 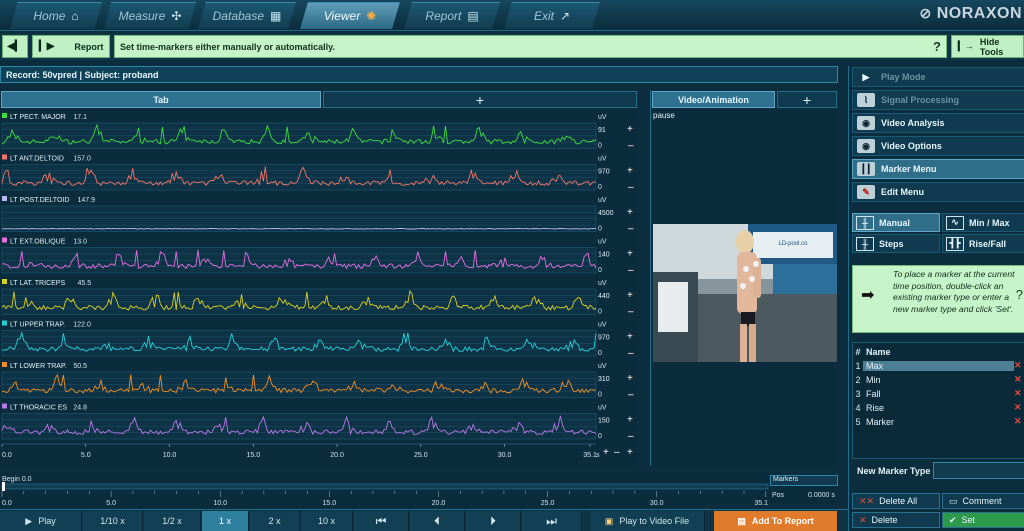 I want to click on collapse-left-button: ◀▎, so click(x=15, y=46).